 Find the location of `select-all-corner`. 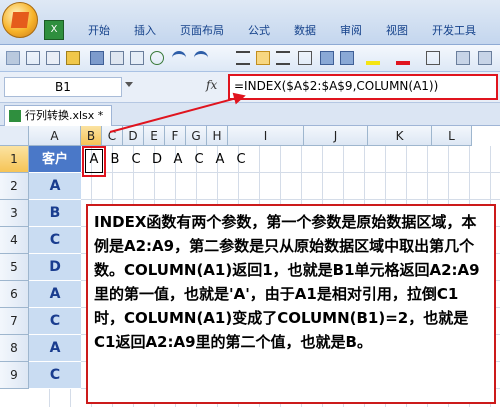

select-all-corner is located at coordinates (14, 136).